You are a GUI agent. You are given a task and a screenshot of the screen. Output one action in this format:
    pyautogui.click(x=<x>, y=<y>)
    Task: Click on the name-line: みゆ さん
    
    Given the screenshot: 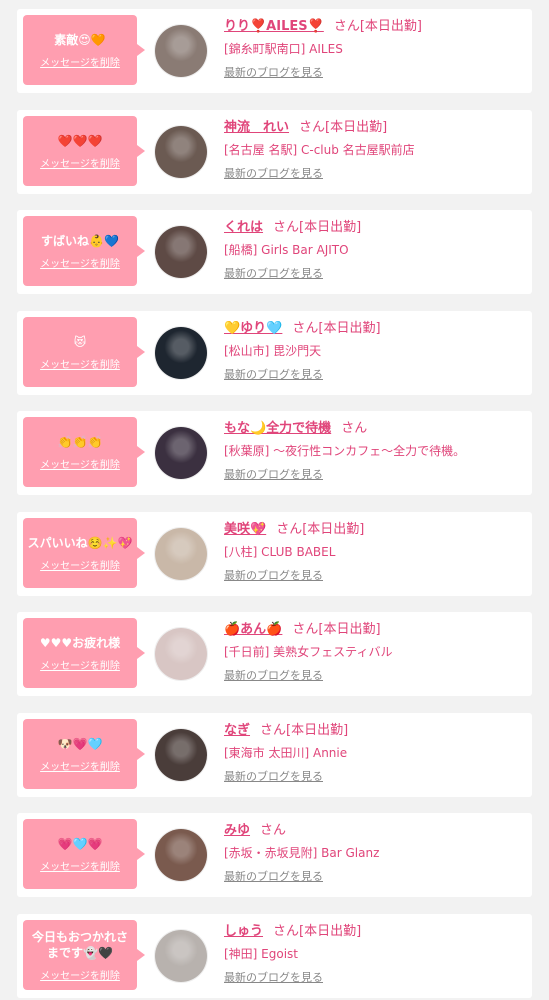 What is the action you would take?
    pyautogui.click(x=375, y=831)
    